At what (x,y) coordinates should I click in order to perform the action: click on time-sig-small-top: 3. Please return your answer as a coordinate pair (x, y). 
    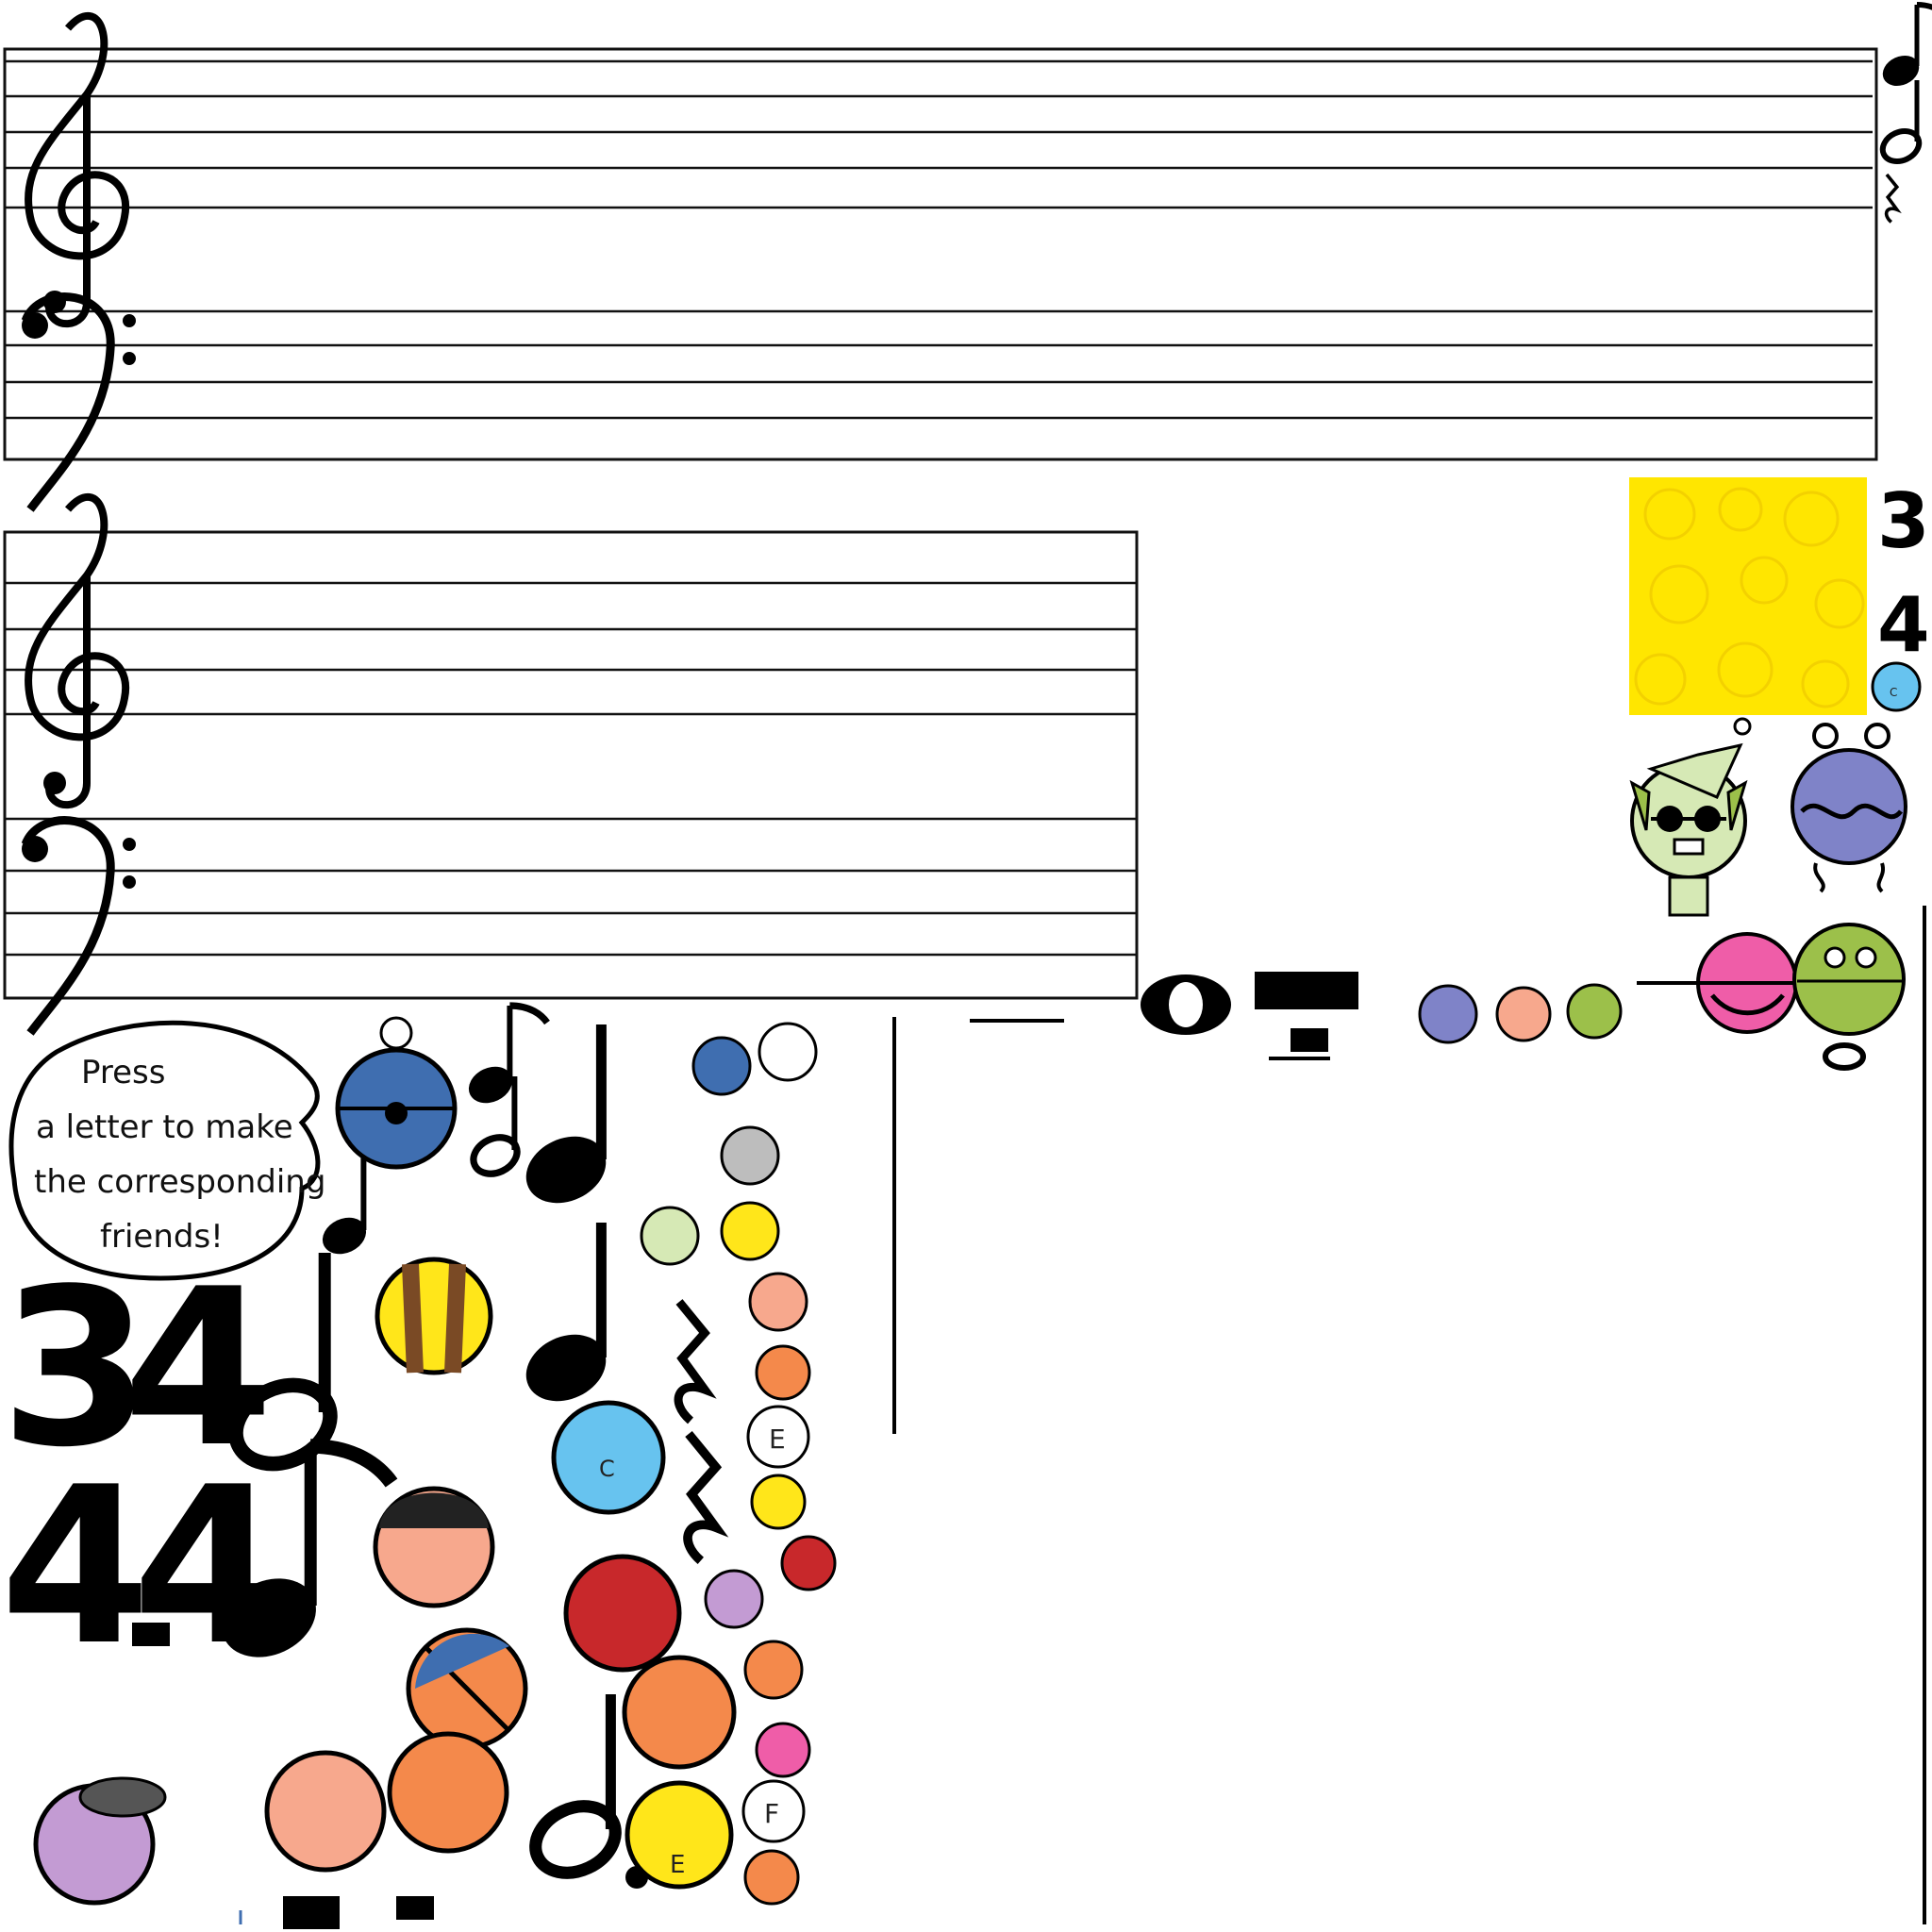
    Looking at the image, I should click on (1904, 521).